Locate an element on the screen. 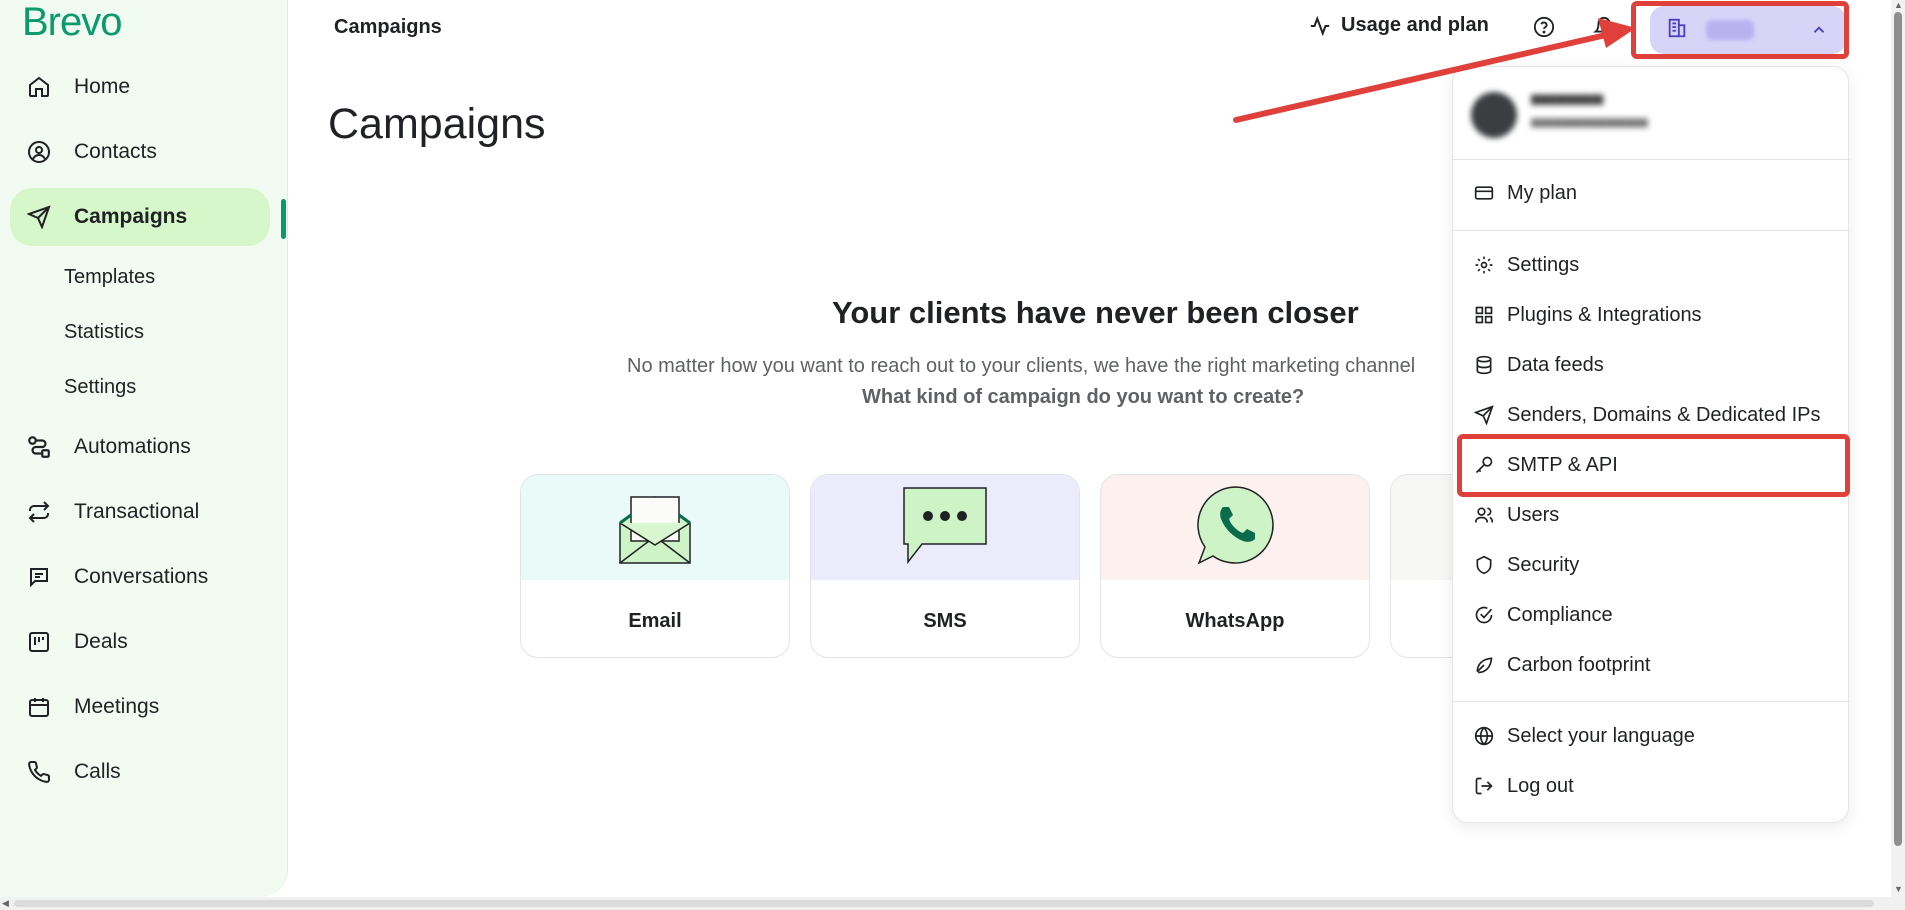 This screenshot has width=1905, height=910. vertical-scrollbar: ▲ ▼ is located at coordinates (1898, 448).